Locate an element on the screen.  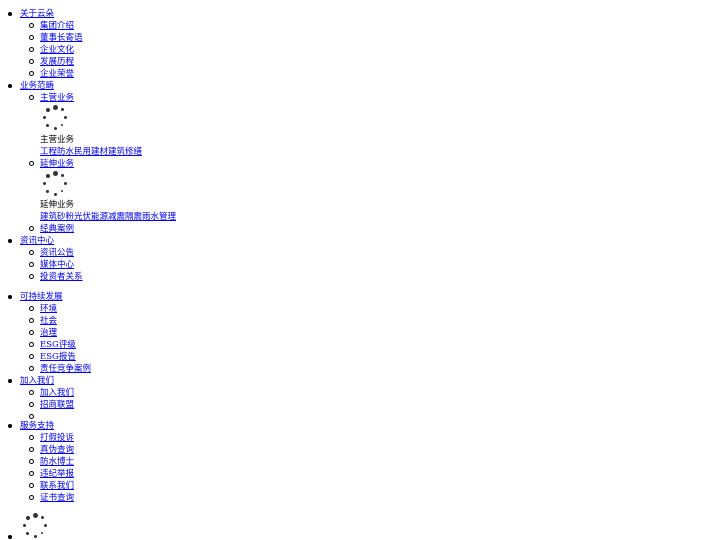
business-extended-caption: 延伸业务 is located at coordinates (57, 205).